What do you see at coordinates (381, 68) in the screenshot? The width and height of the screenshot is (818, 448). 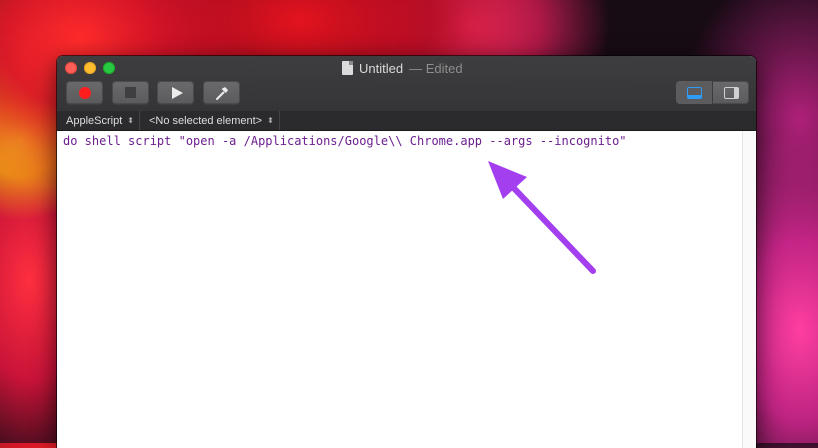 I see `window-title-text: Untitled` at bounding box center [381, 68].